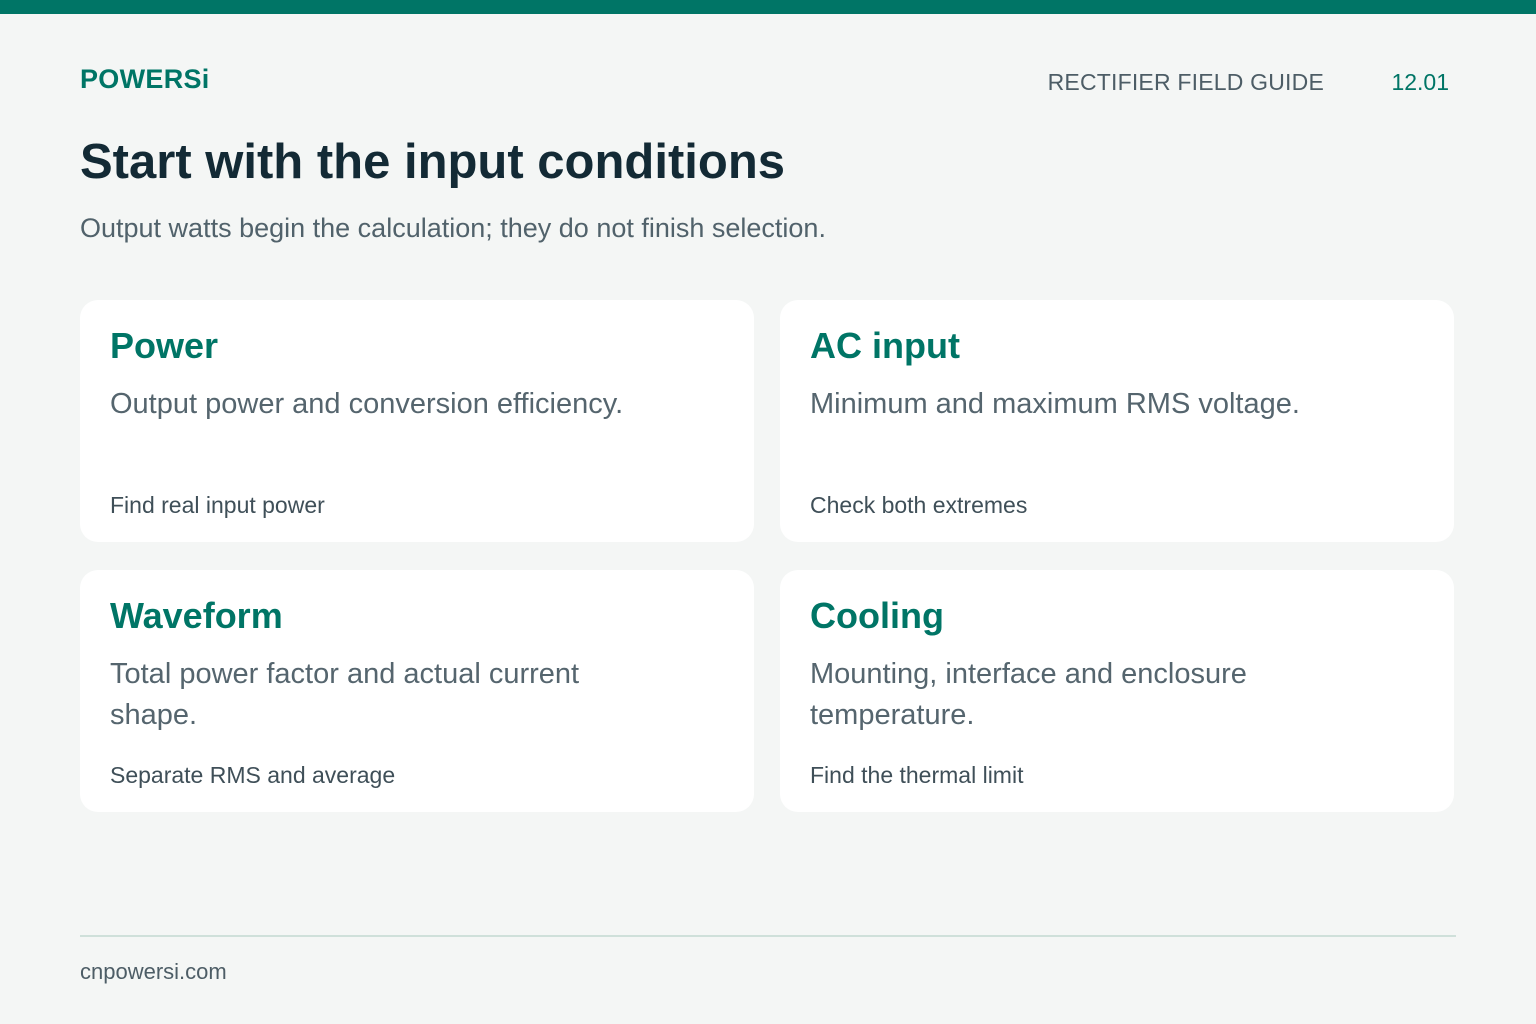 This screenshot has width=1536, height=1024. What do you see at coordinates (885, 345) in the screenshot?
I see `card-title: AC input` at bounding box center [885, 345].